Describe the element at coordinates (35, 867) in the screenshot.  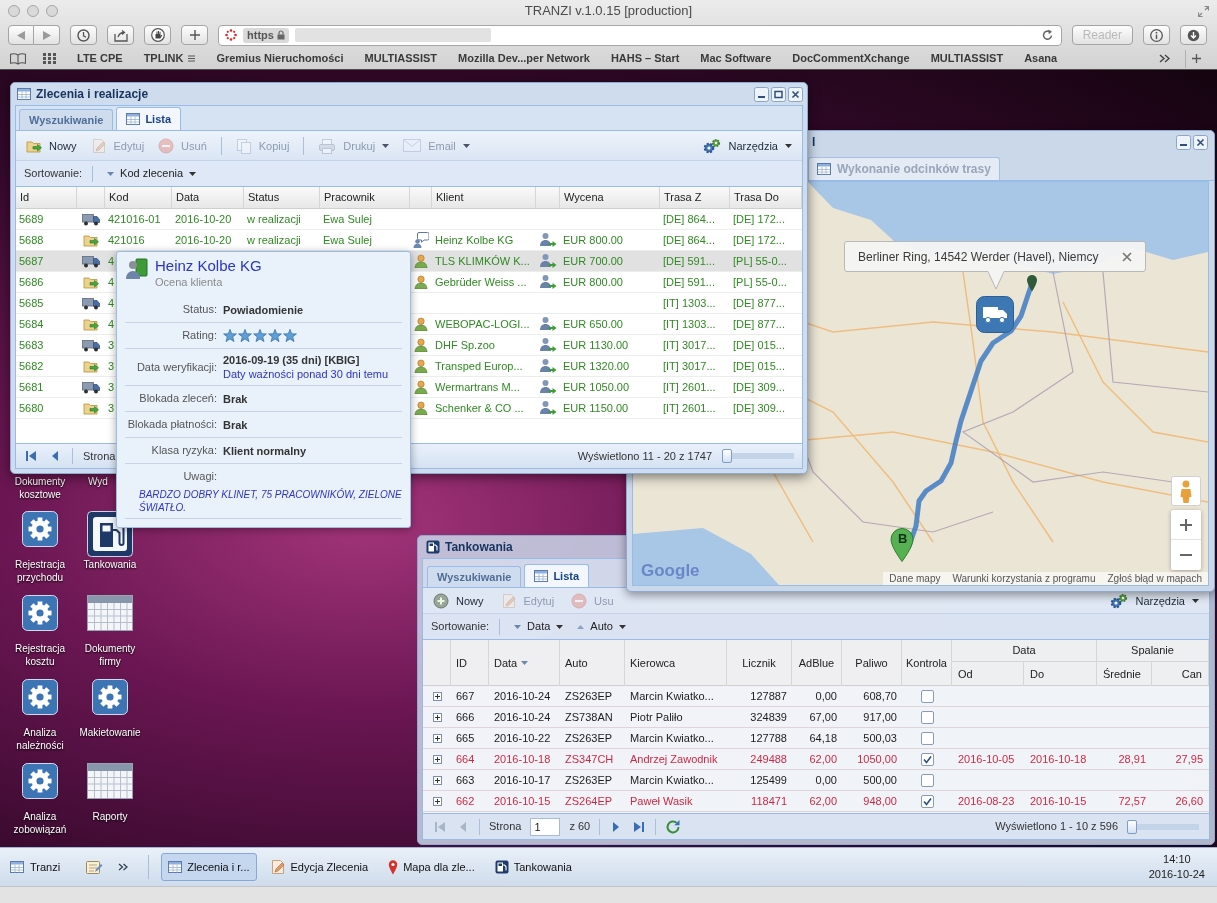
I see `start-button: Tranzi` at that location.